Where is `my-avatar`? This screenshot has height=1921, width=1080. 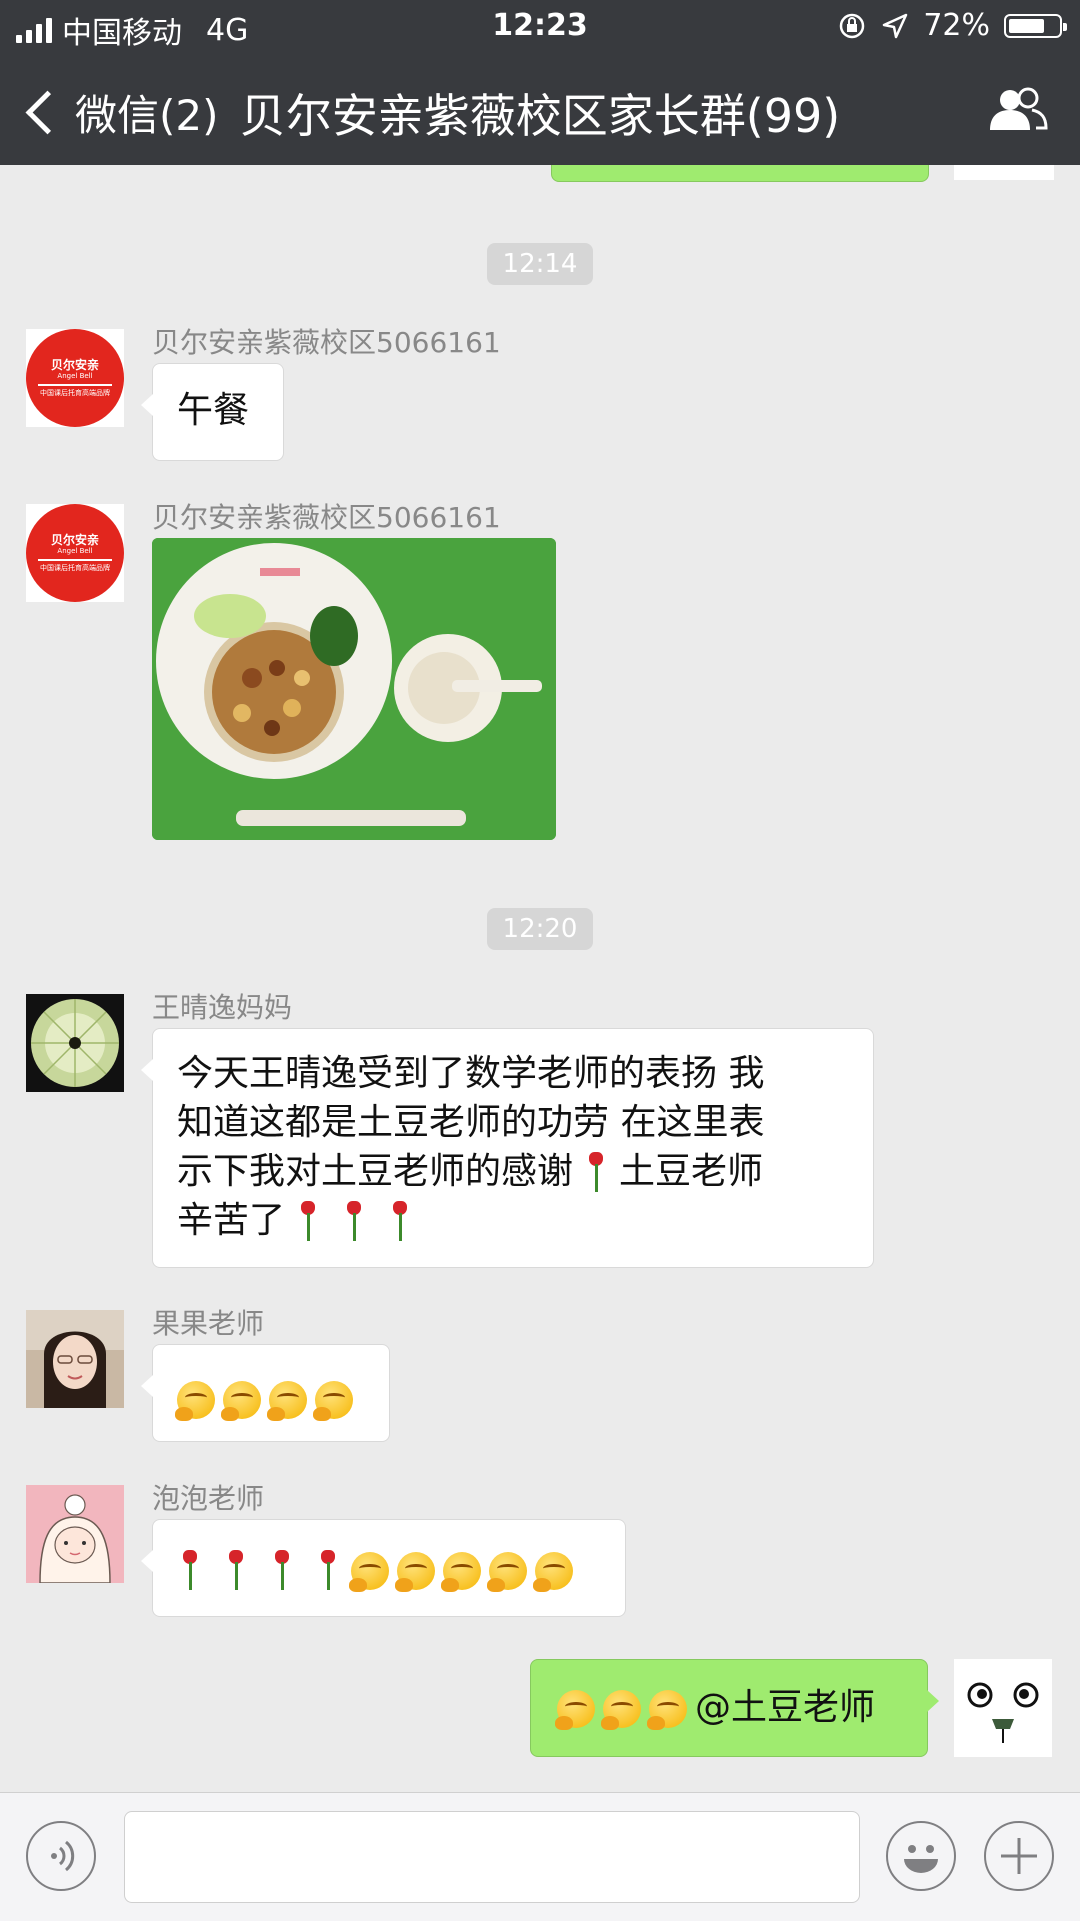 my-avatar is located at coordinates (1003, 1708).